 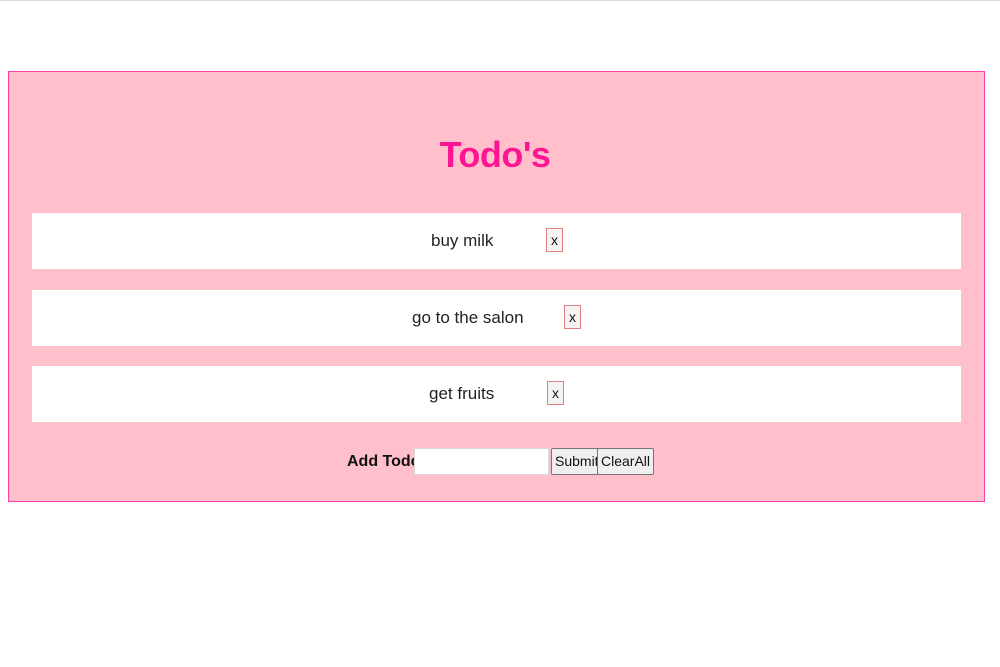 I want to click on todo-item-text: go to the salon, so click(x=468, y=317).